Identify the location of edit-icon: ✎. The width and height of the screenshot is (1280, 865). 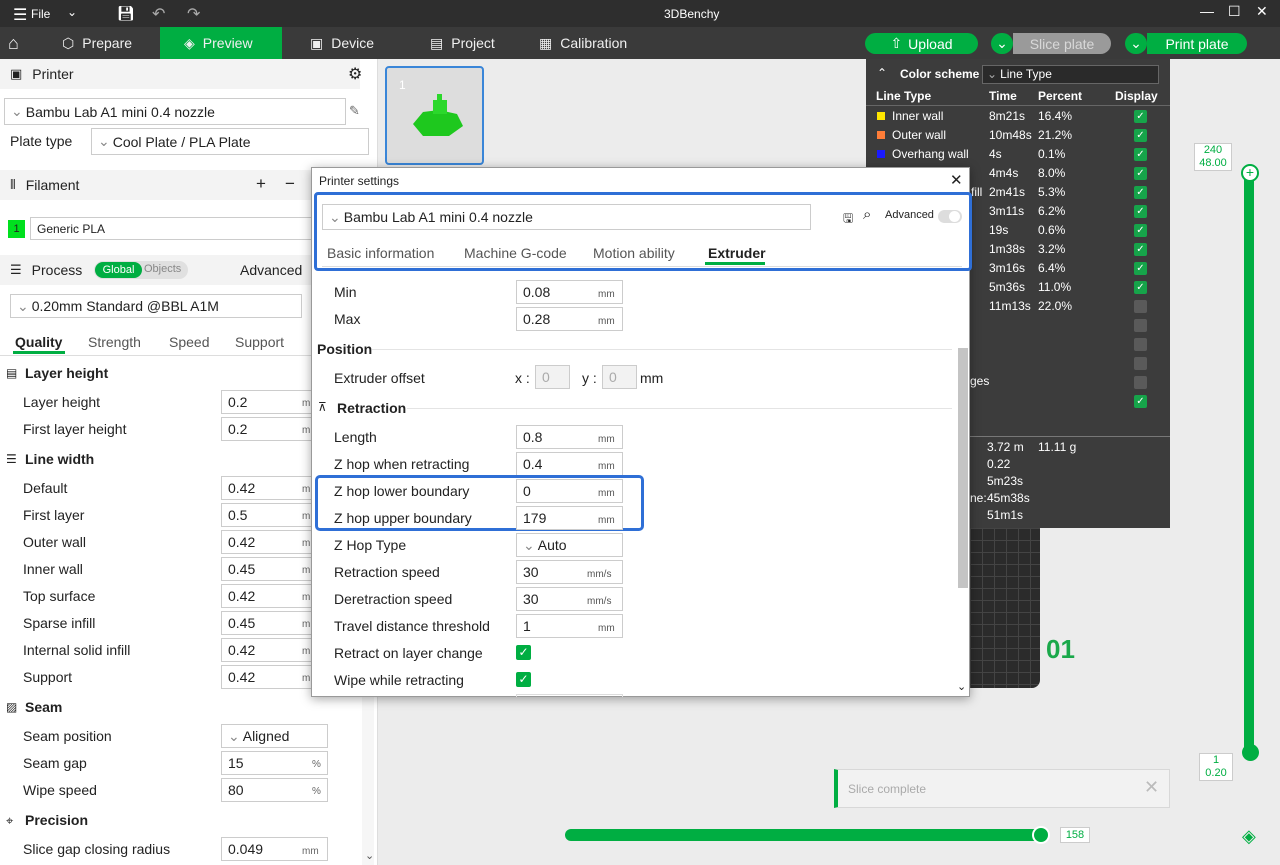
(354, 111).